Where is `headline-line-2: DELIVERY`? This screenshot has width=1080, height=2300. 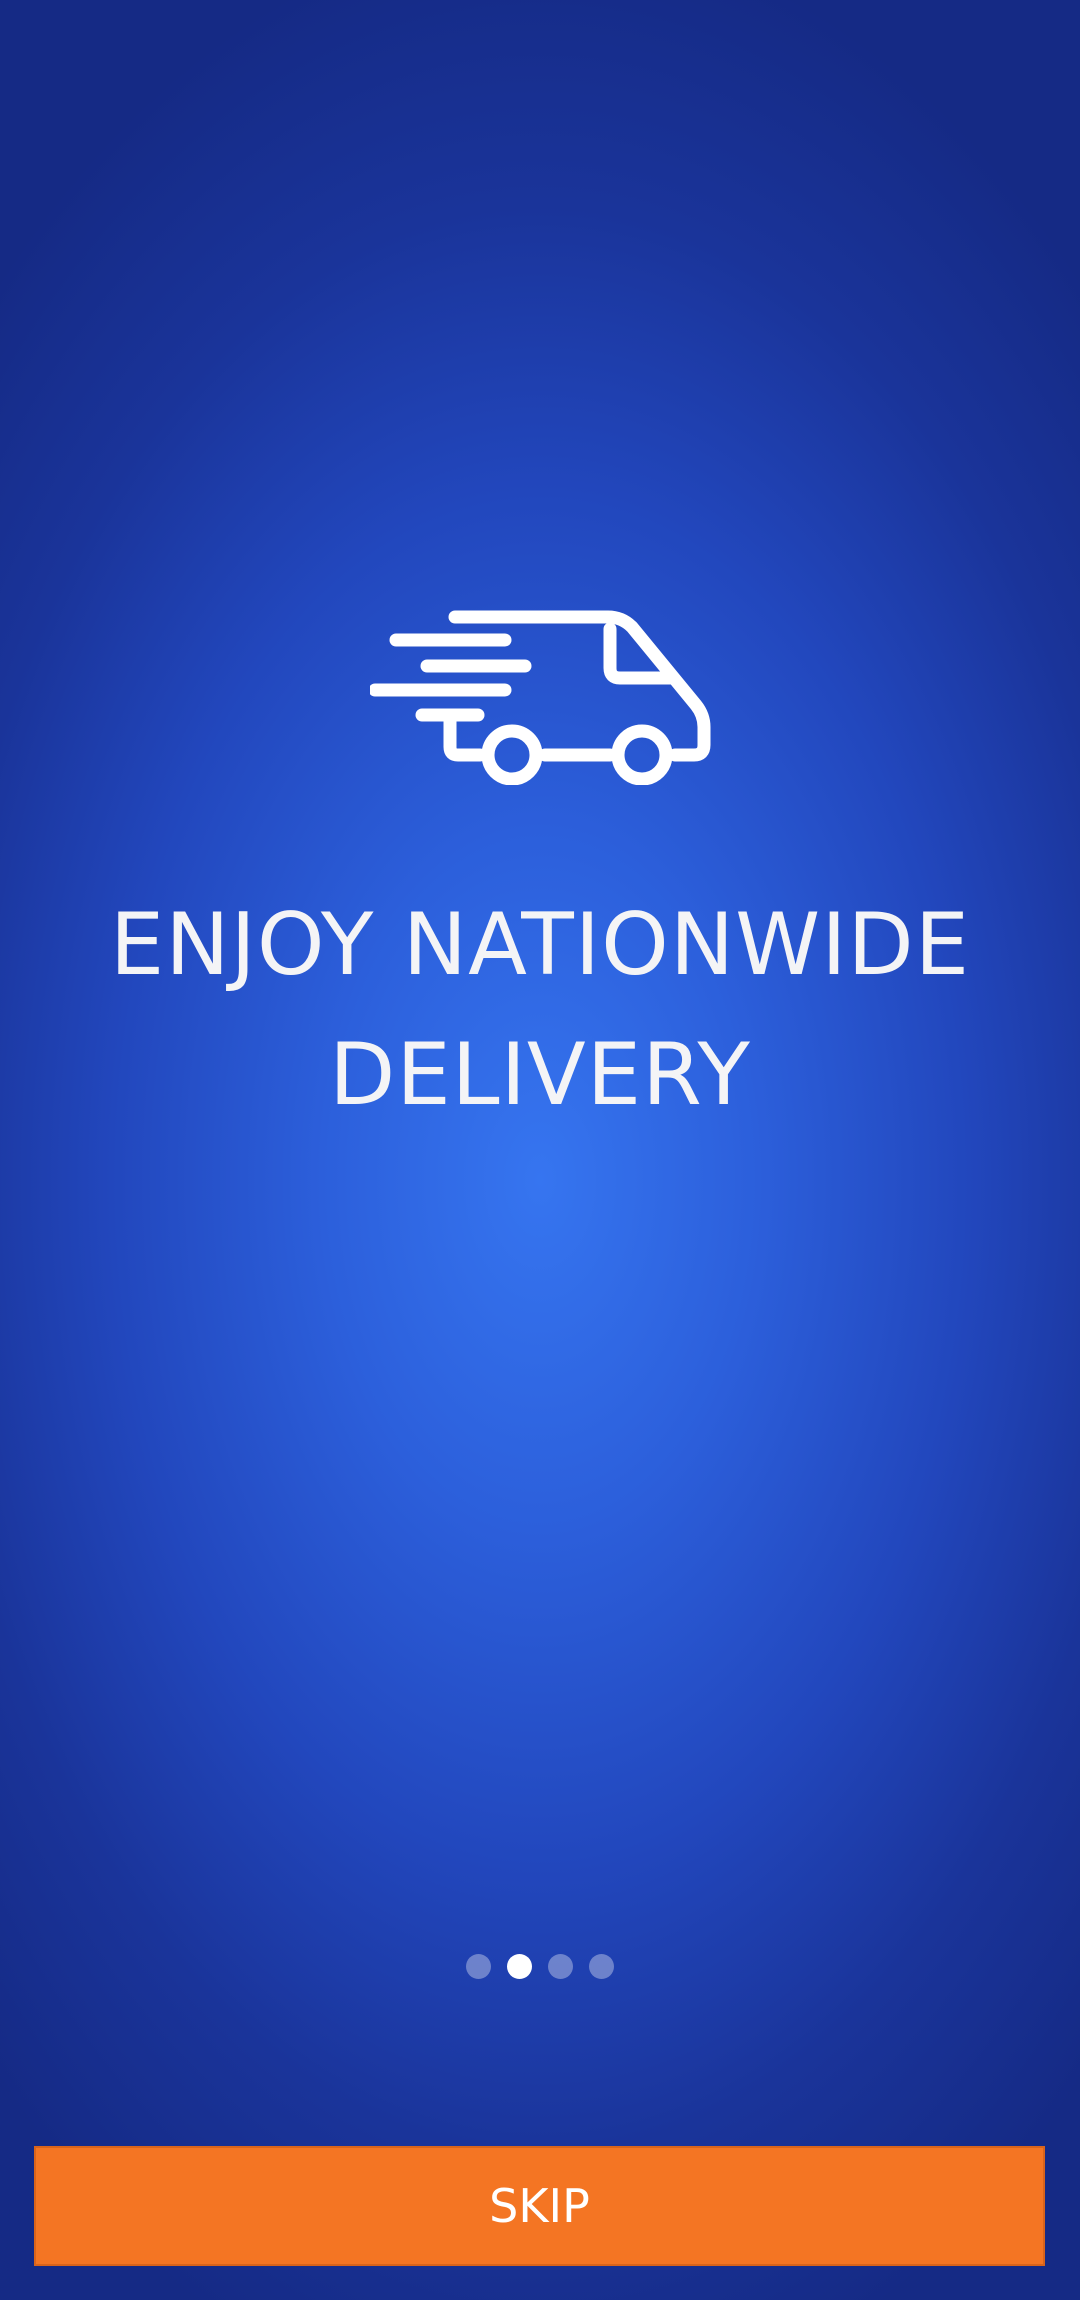 headline-line-2: DELIVERY is located at coordinates (540, 1075).